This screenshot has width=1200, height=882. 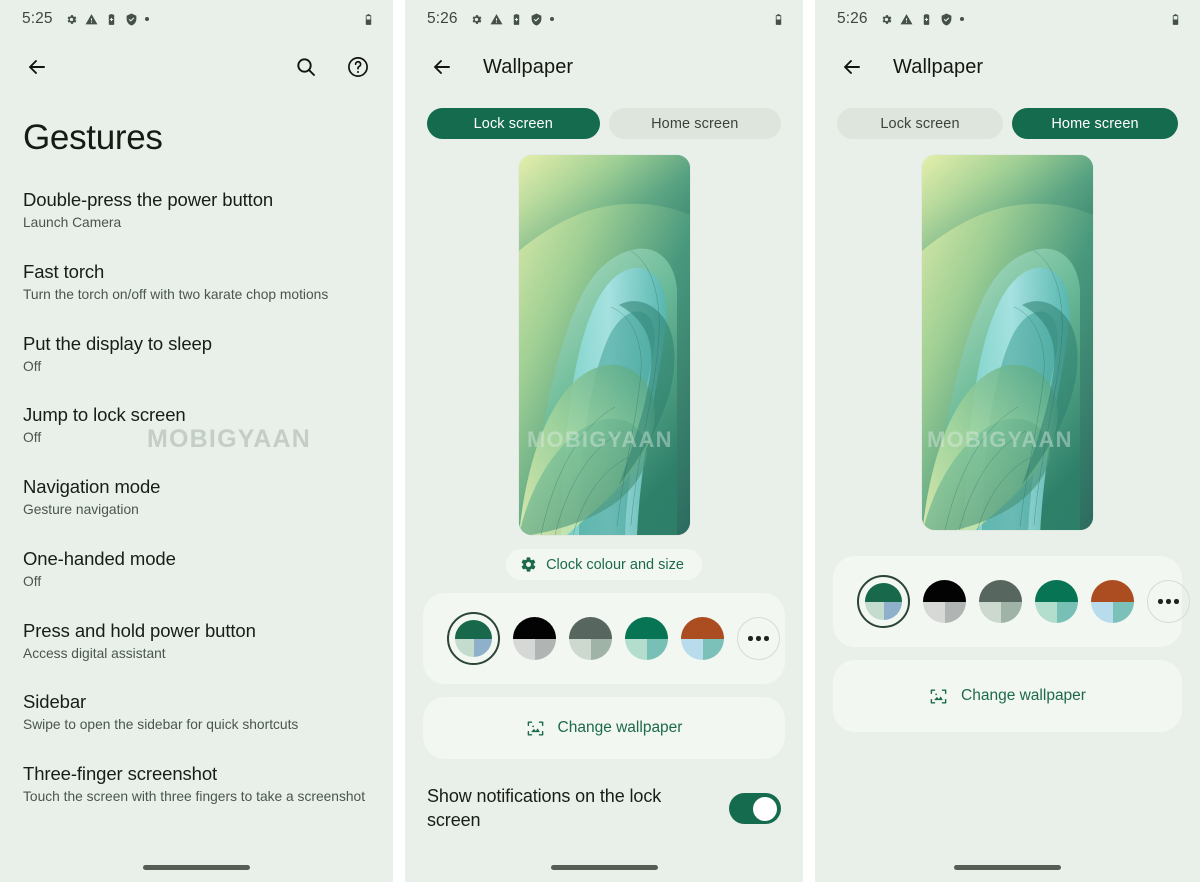 I want to click on list-item-title: Navigation mode, so click(x=92, y=486).